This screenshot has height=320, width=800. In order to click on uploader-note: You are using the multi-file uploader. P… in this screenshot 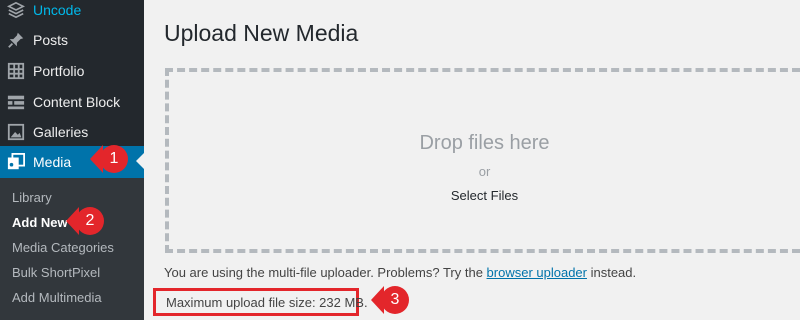, I will do `click(400, 272)`.